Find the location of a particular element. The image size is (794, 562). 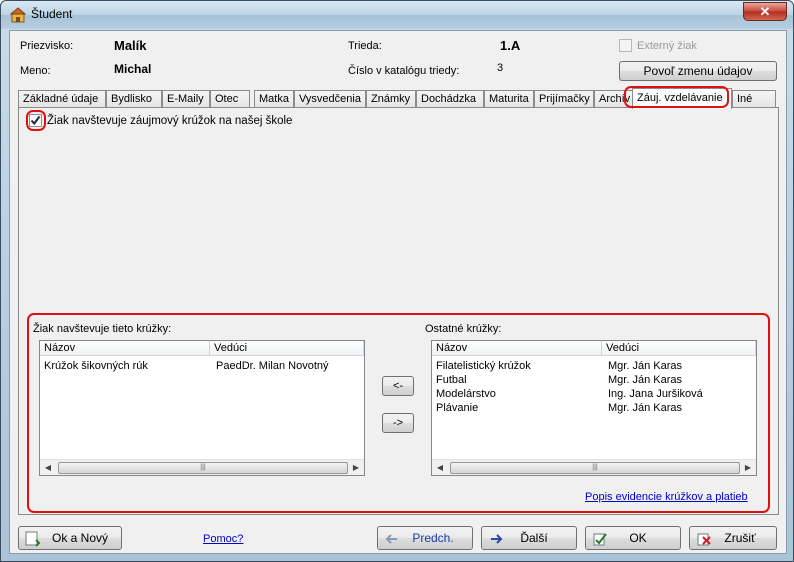

club-name: Modelárstvo is located at coordinates (466, 394).